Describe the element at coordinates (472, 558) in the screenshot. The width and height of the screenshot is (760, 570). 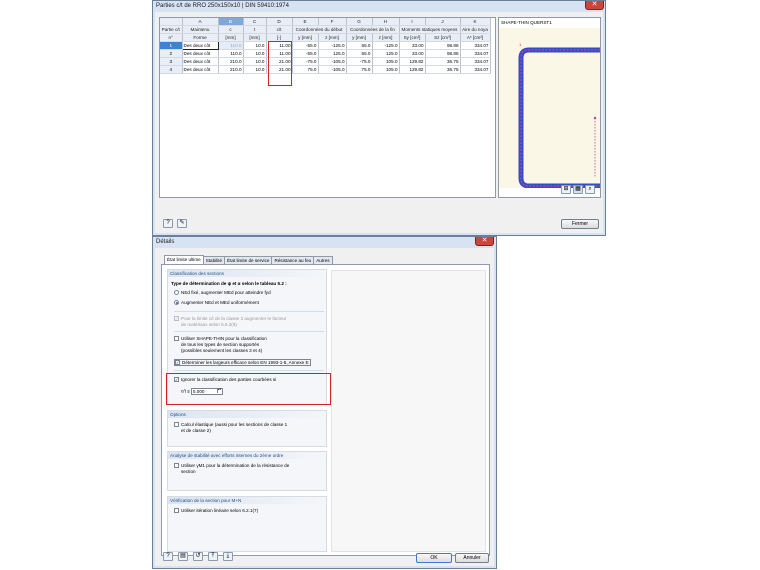
I see `cancel-button: Annuler` at that location.